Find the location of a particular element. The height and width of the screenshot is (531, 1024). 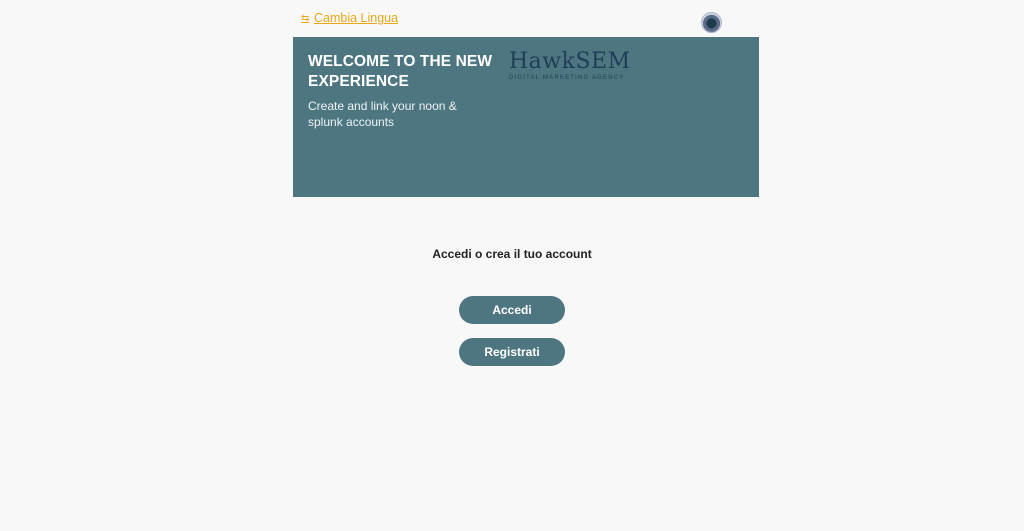

hawksem-logo: HawkSEM DIGITAL MARKETING AGENCY is located at coordinates (574, 70).